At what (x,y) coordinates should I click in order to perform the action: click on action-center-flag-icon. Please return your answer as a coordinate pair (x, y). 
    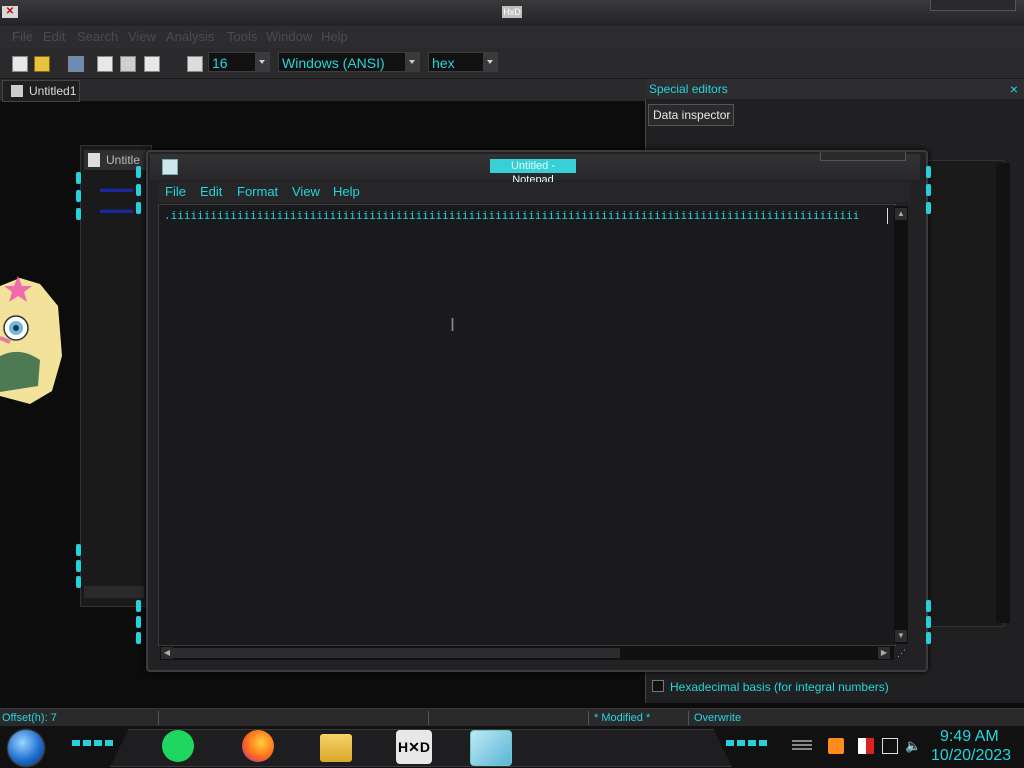
    Looking at the image, I should click on (866, 746).